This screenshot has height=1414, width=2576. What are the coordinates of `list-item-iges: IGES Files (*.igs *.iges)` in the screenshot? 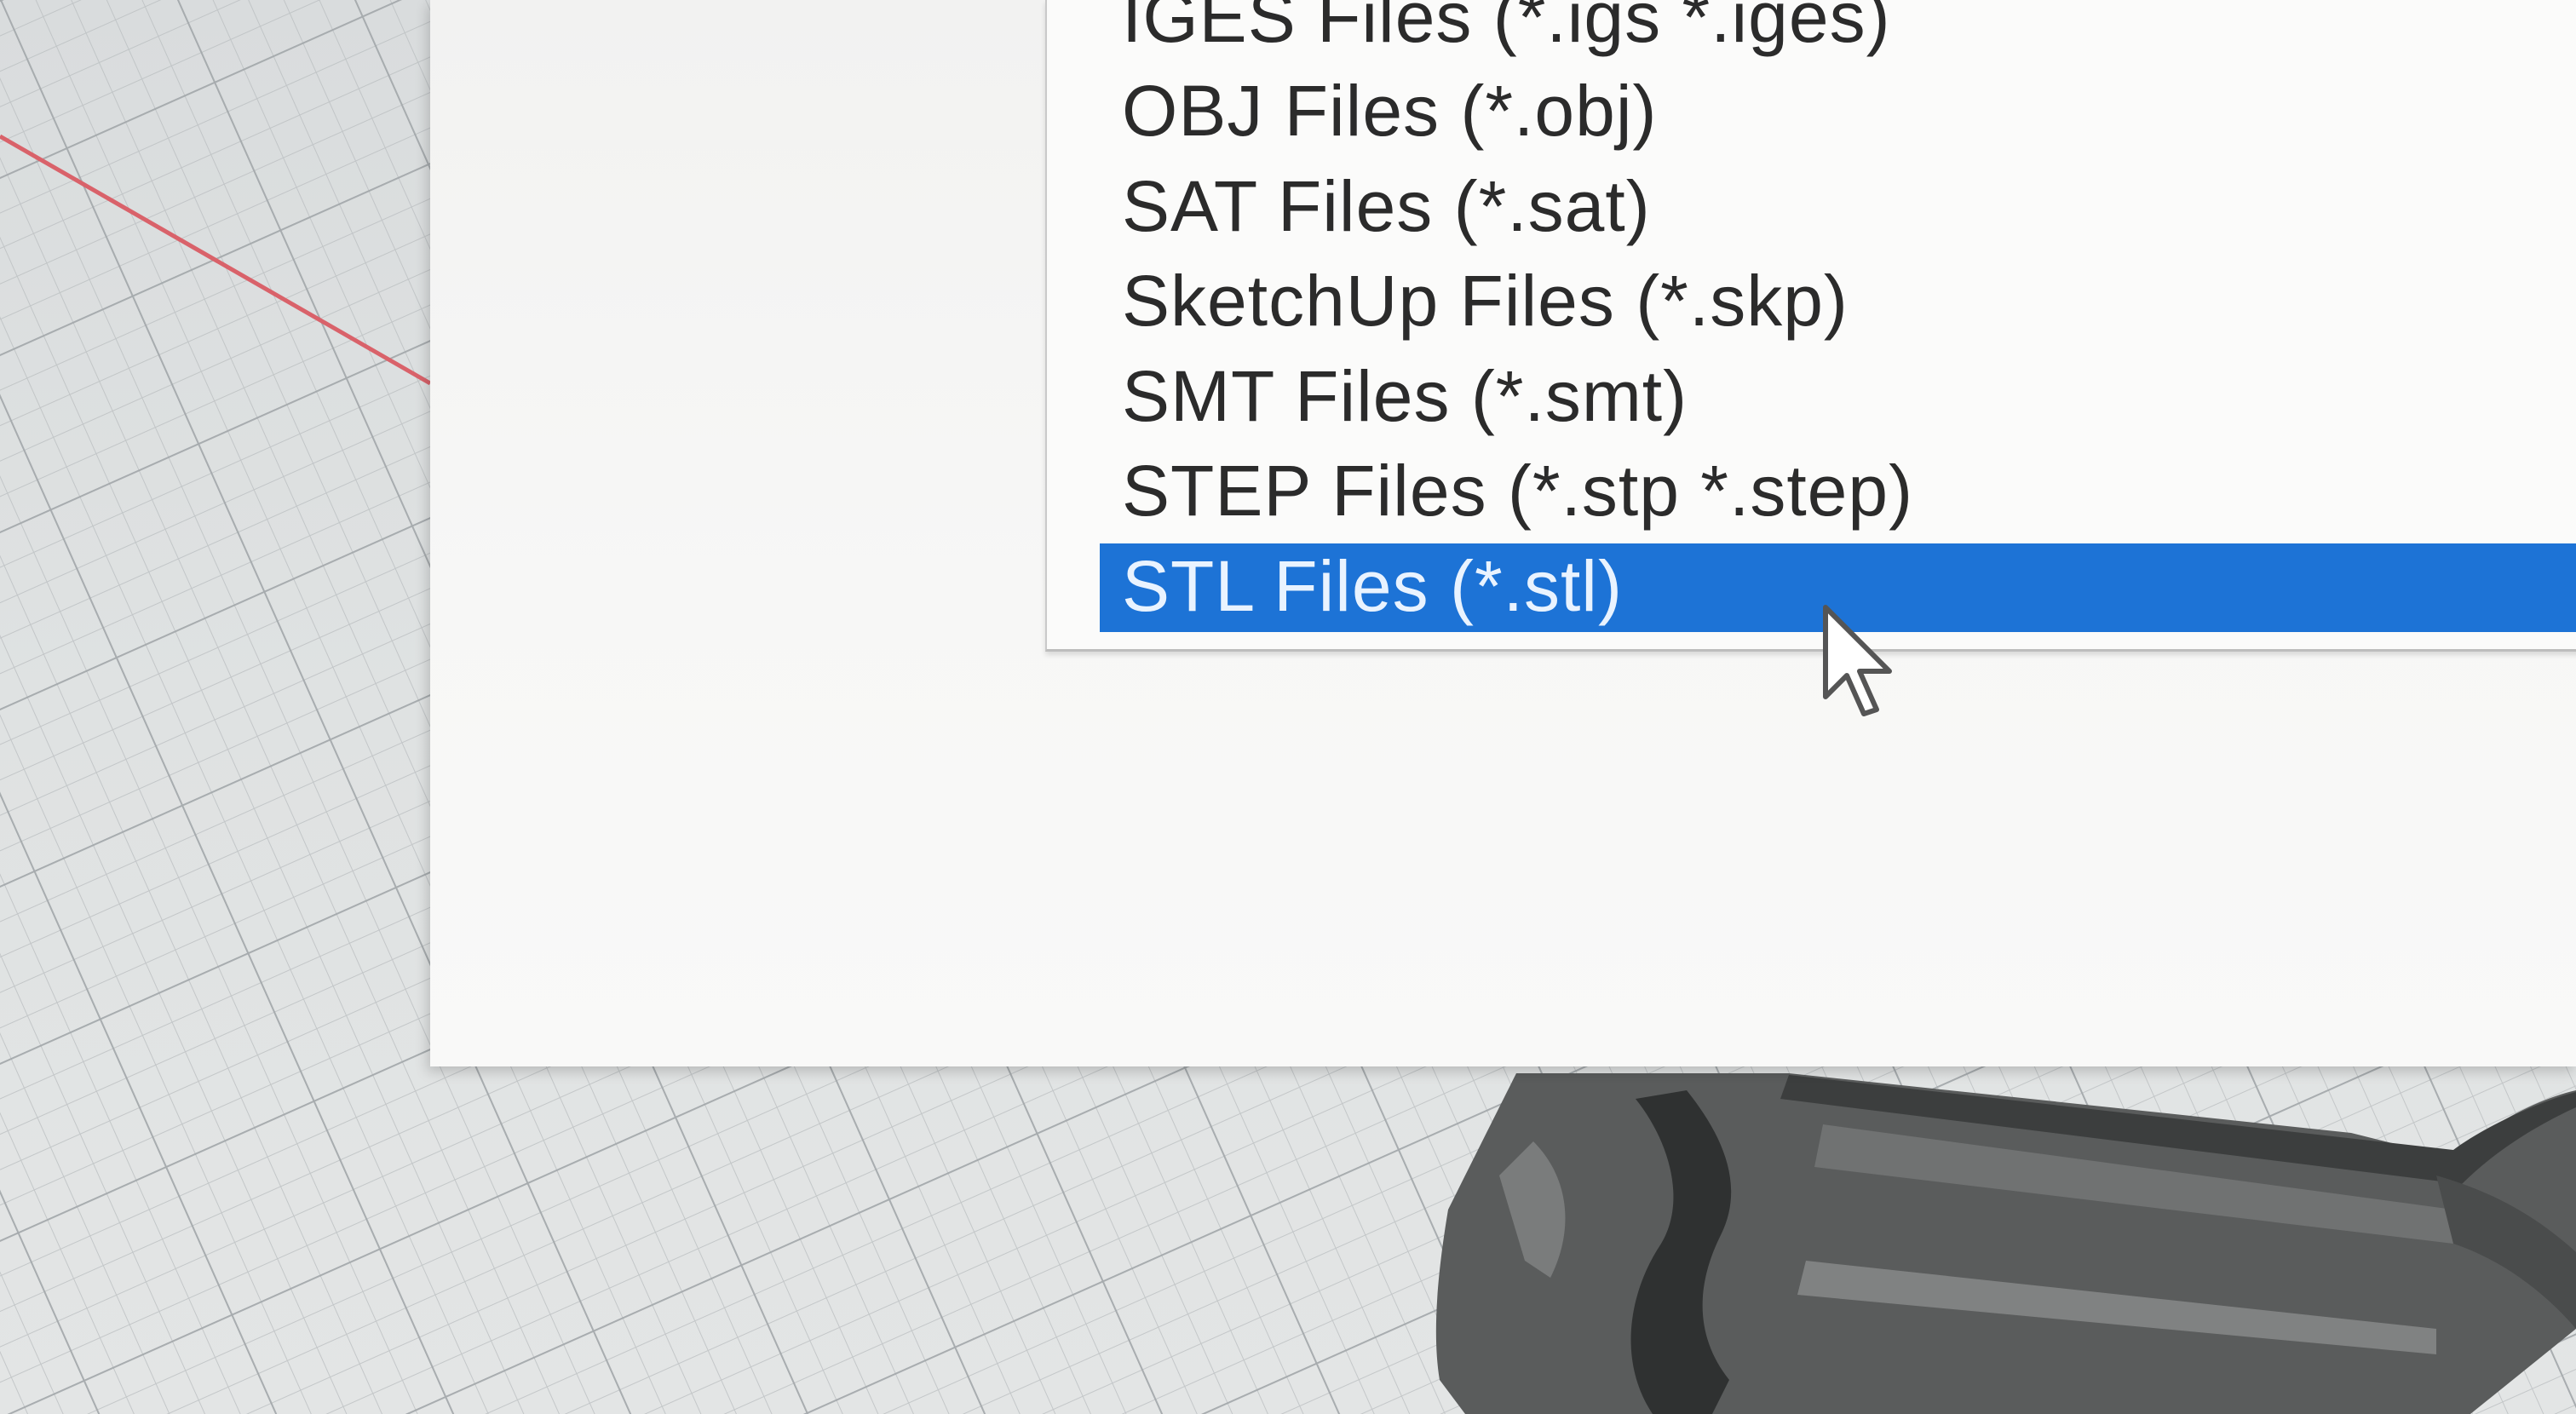 It's located at (1838, 30).